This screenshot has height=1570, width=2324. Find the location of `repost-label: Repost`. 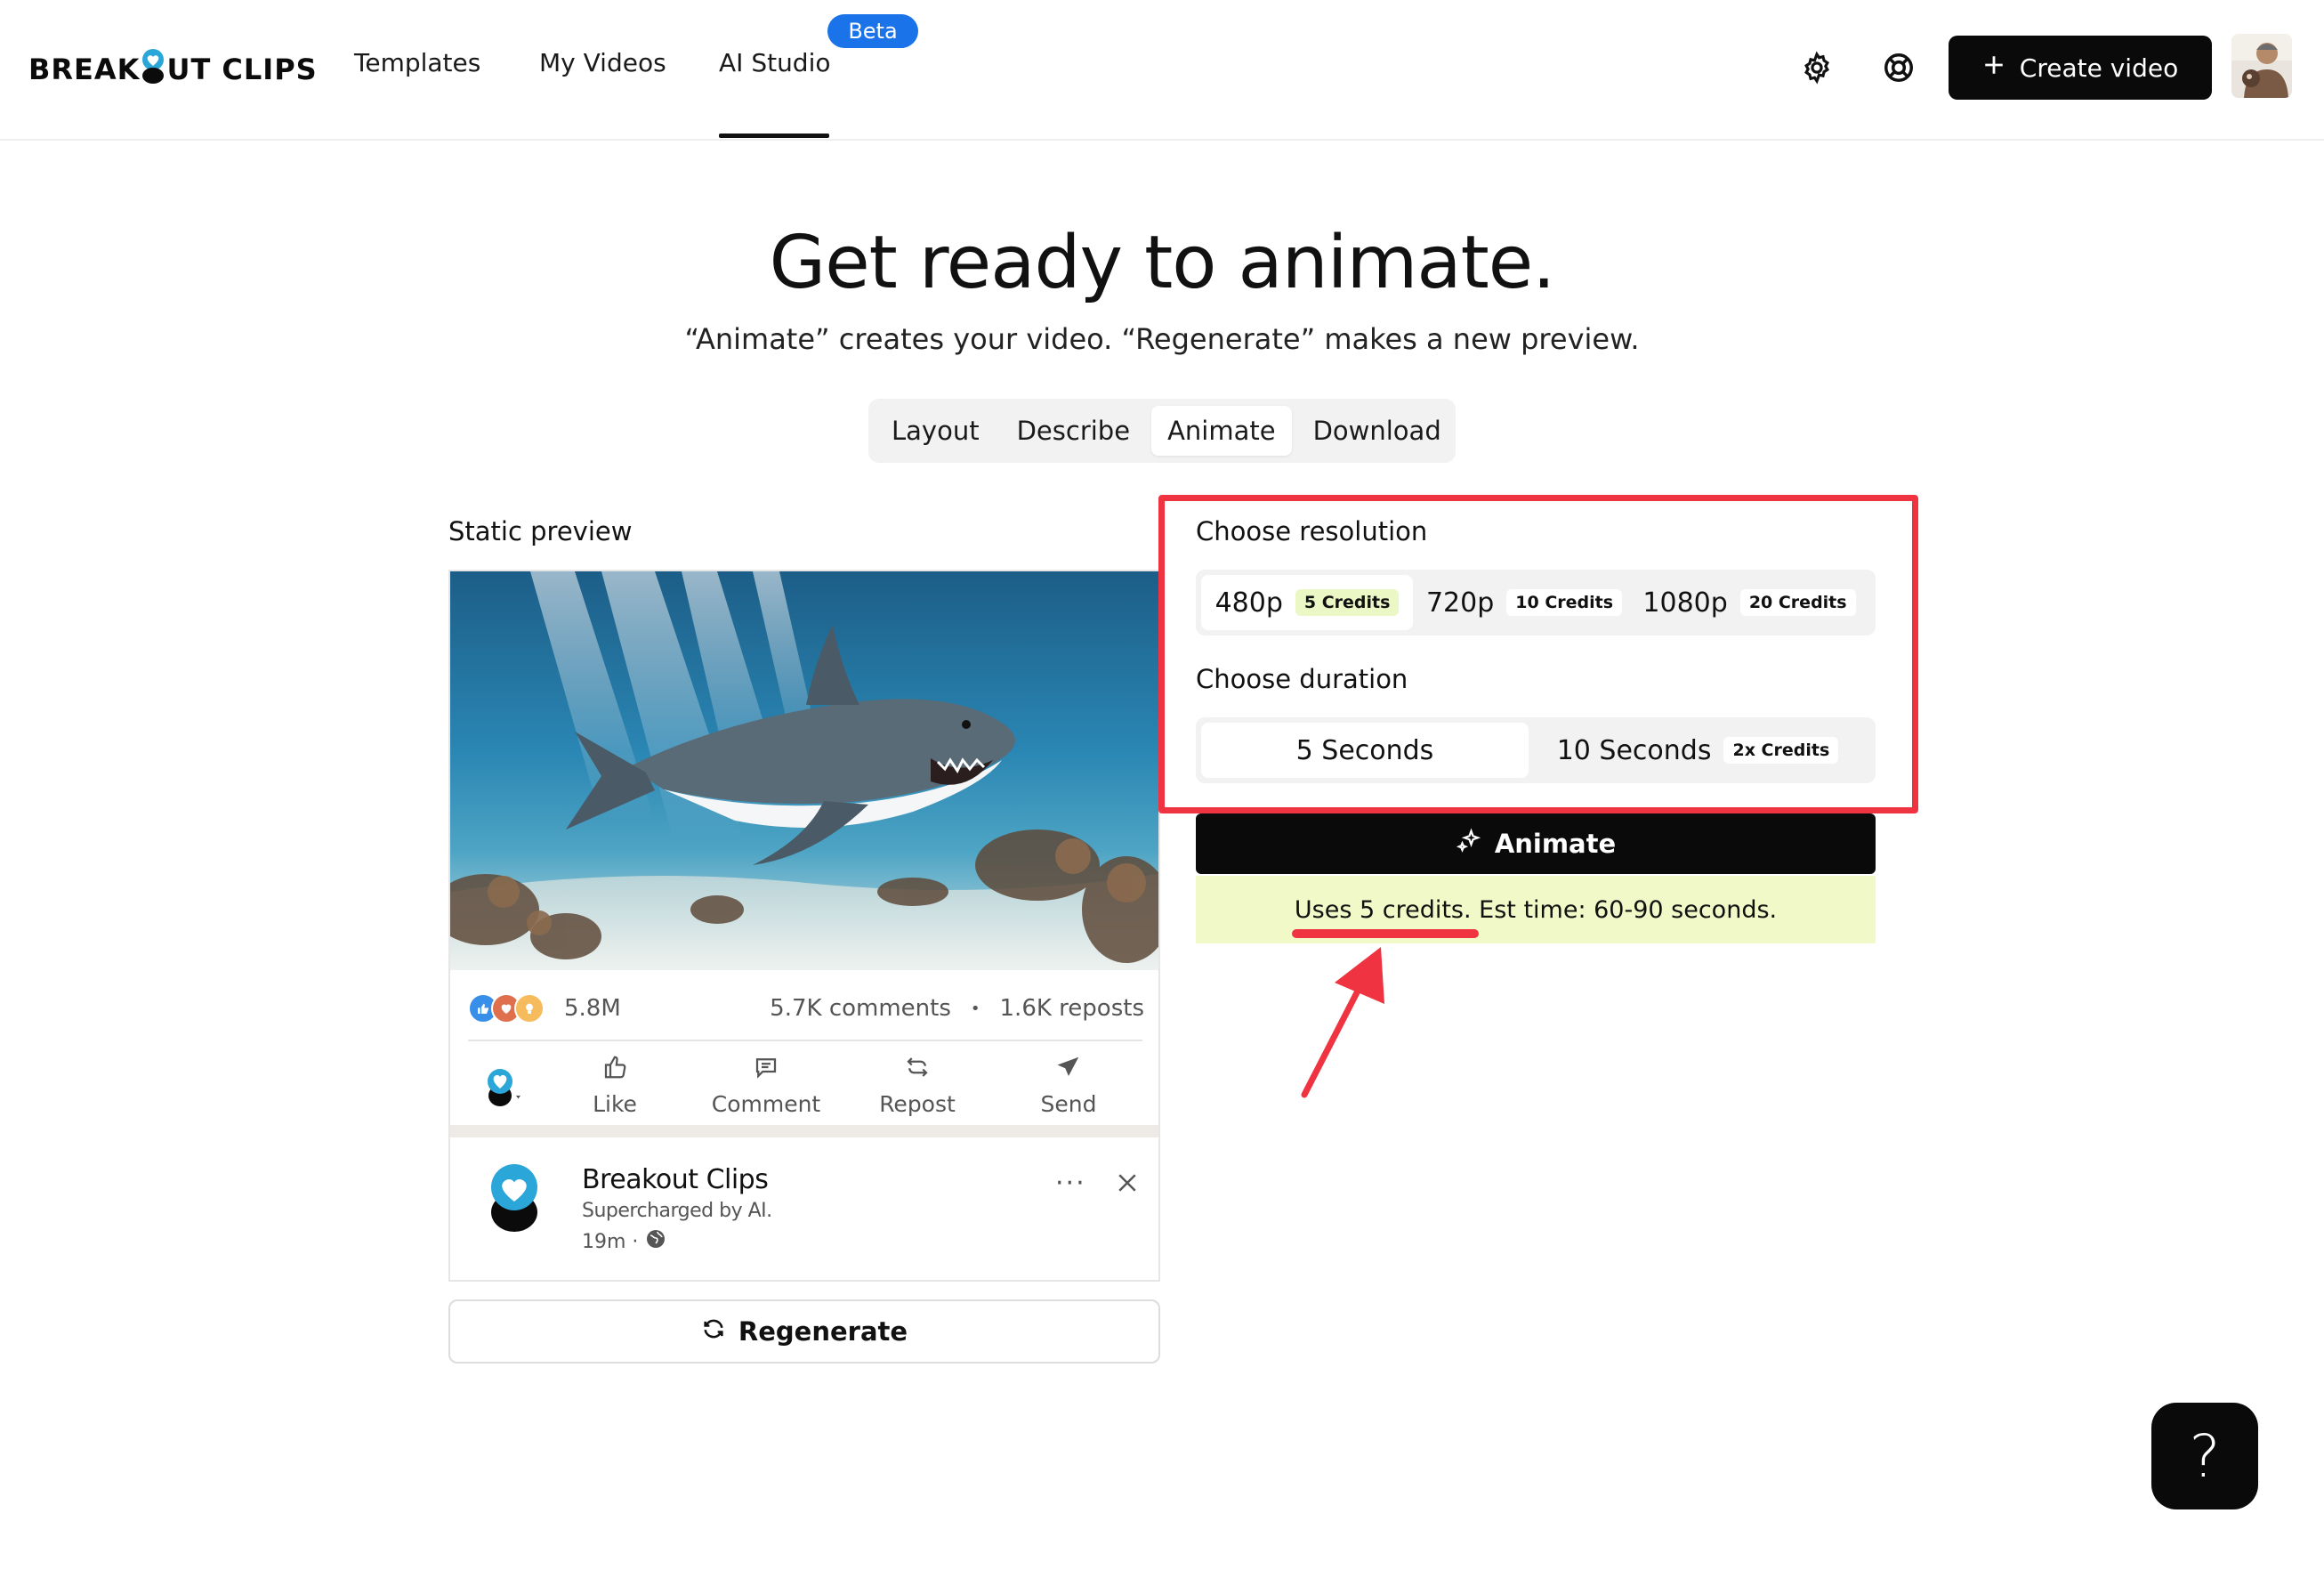

repost-label: Repost is located at coordinates (917, 1103).